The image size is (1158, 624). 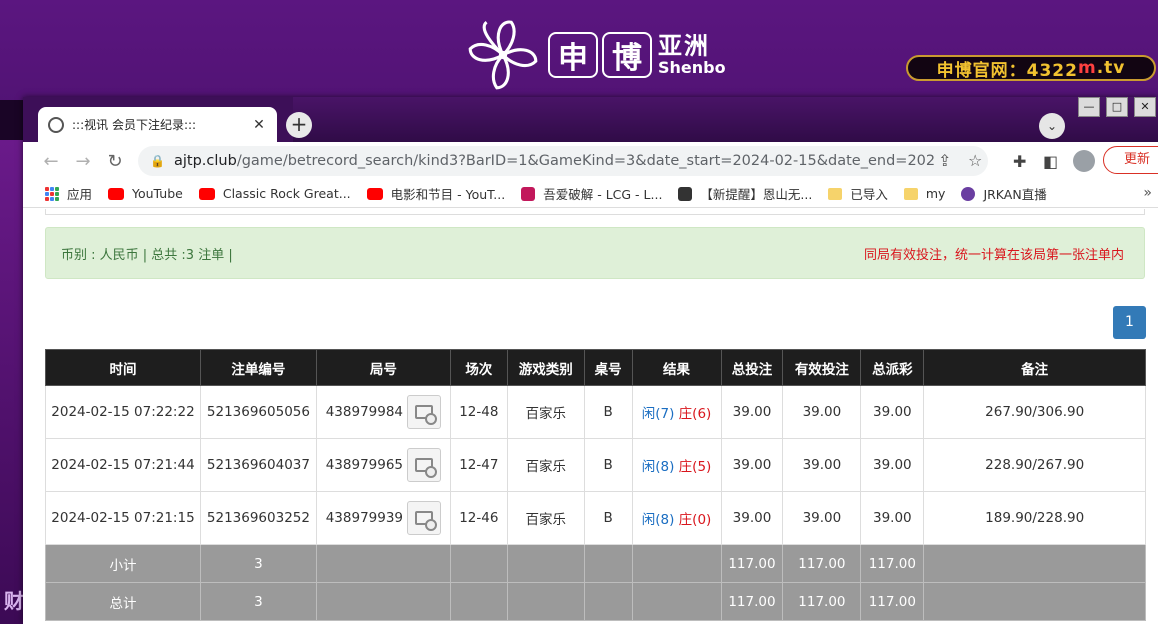 I want to click on total-count: 3, so click(x=258, y=601).